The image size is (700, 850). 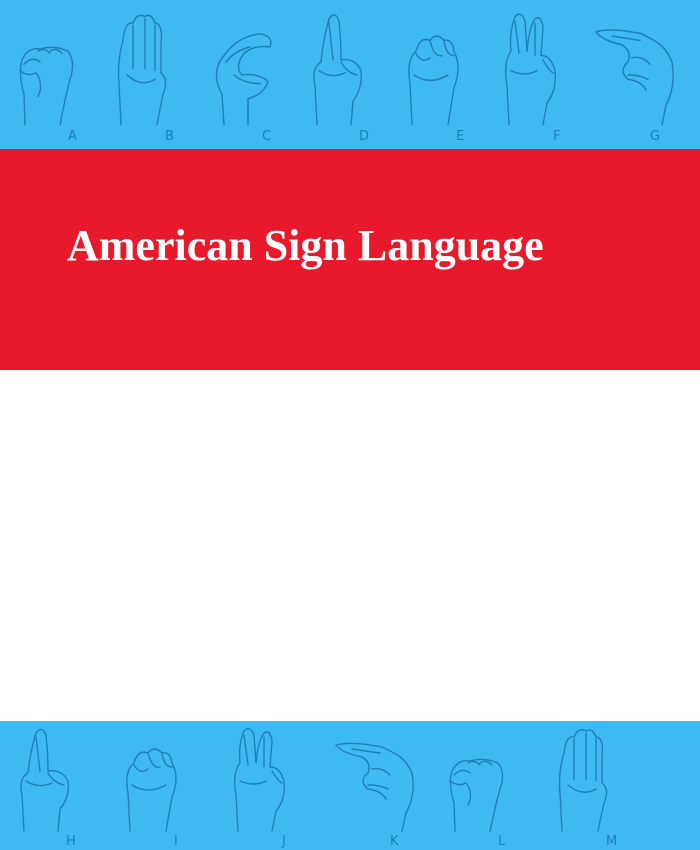 I want to click on letter-label: D, so click(x=364, y=136).